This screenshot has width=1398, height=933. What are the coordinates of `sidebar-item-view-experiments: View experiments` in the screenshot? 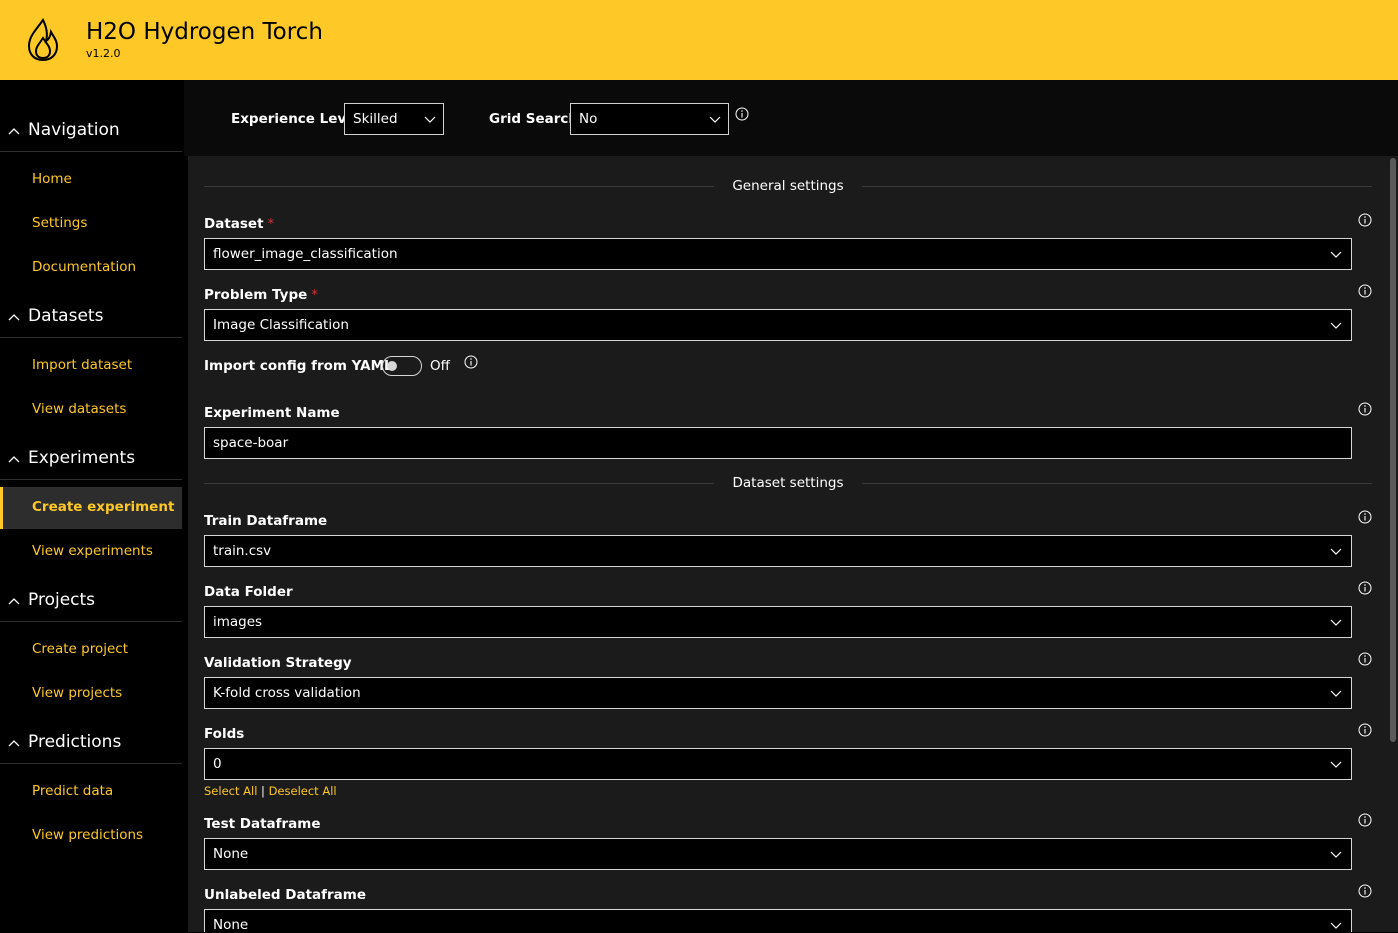 It's located at (91, 552).